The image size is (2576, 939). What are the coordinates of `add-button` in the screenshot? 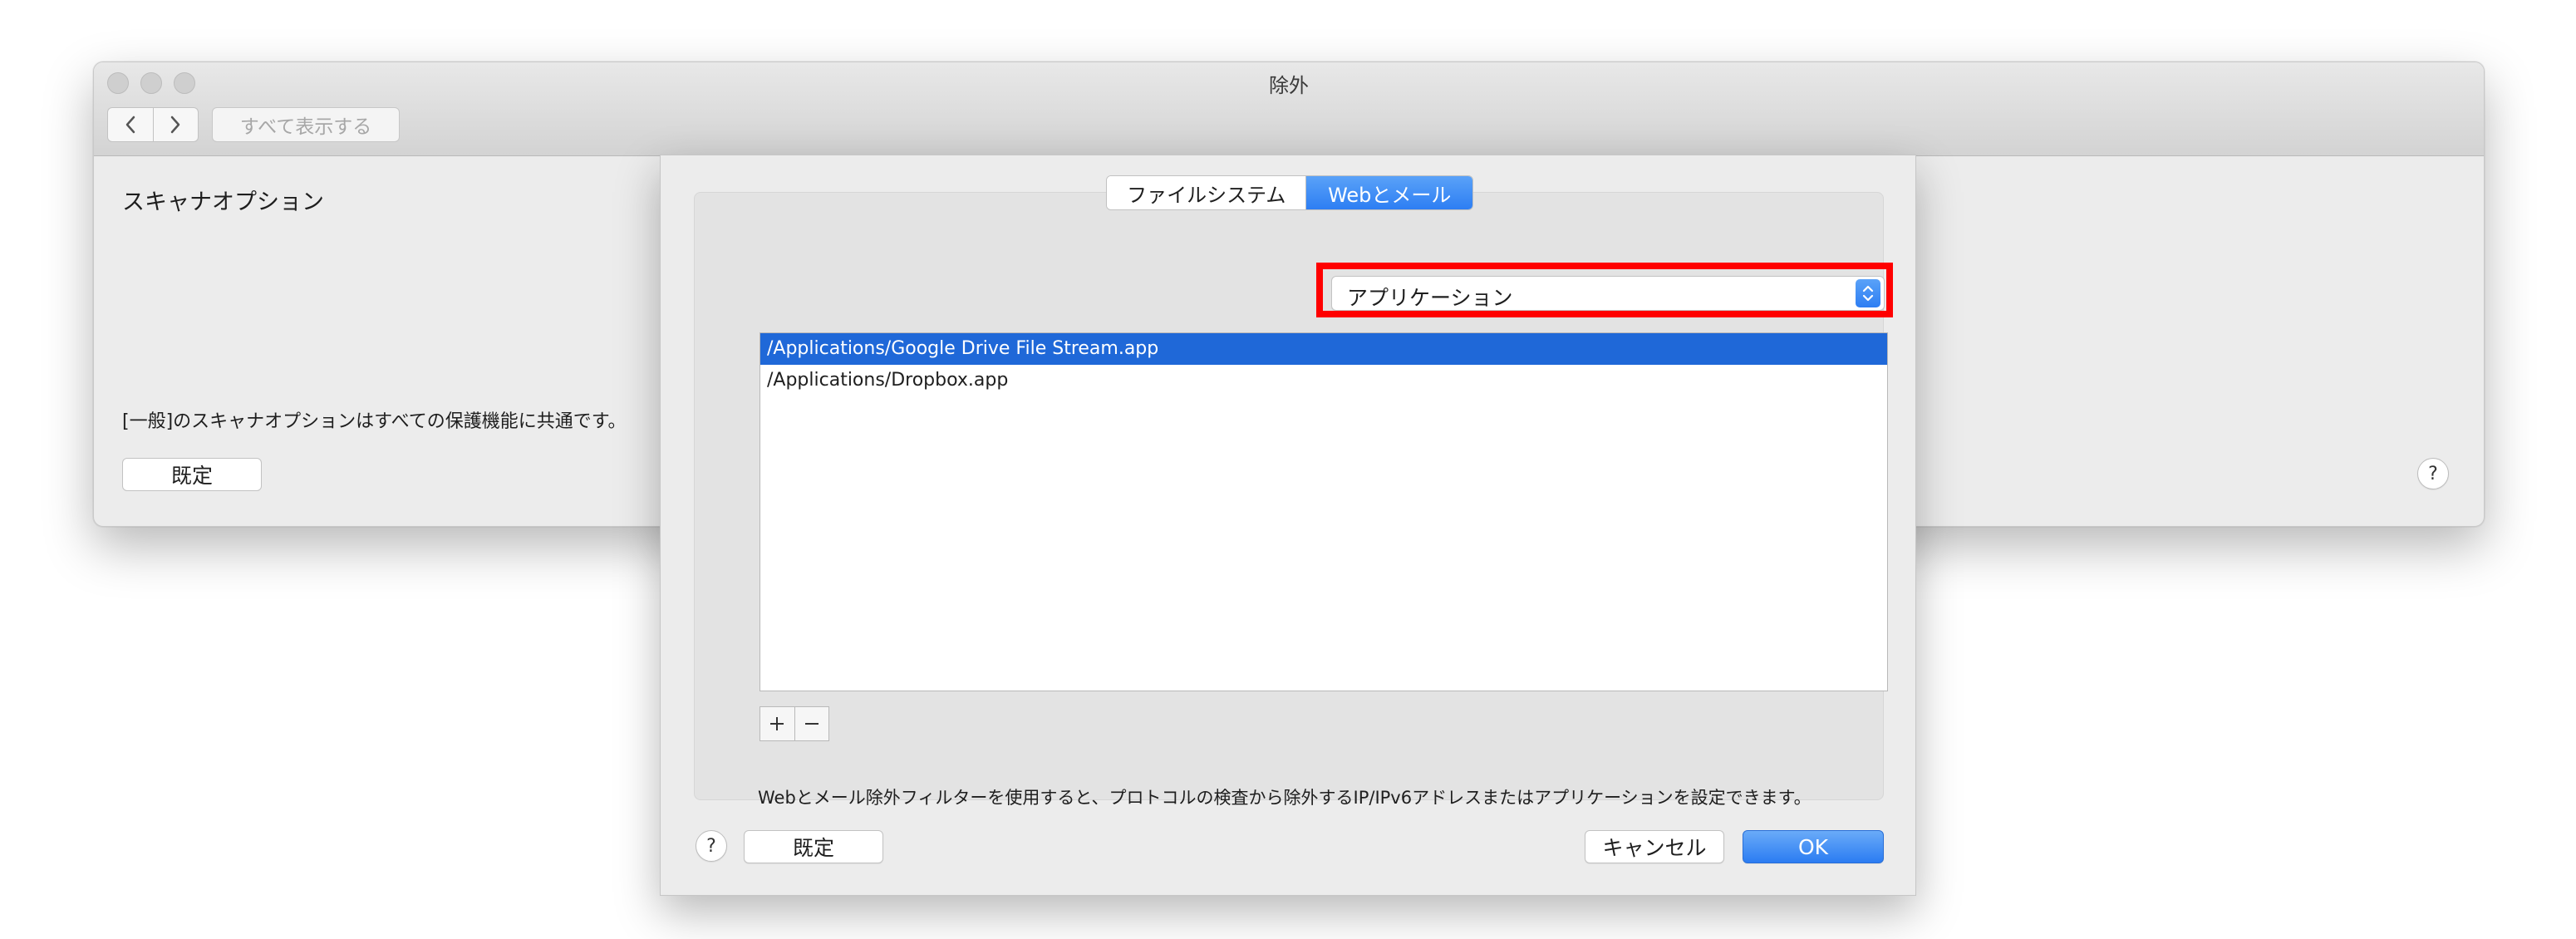 It's located at (777, 723).